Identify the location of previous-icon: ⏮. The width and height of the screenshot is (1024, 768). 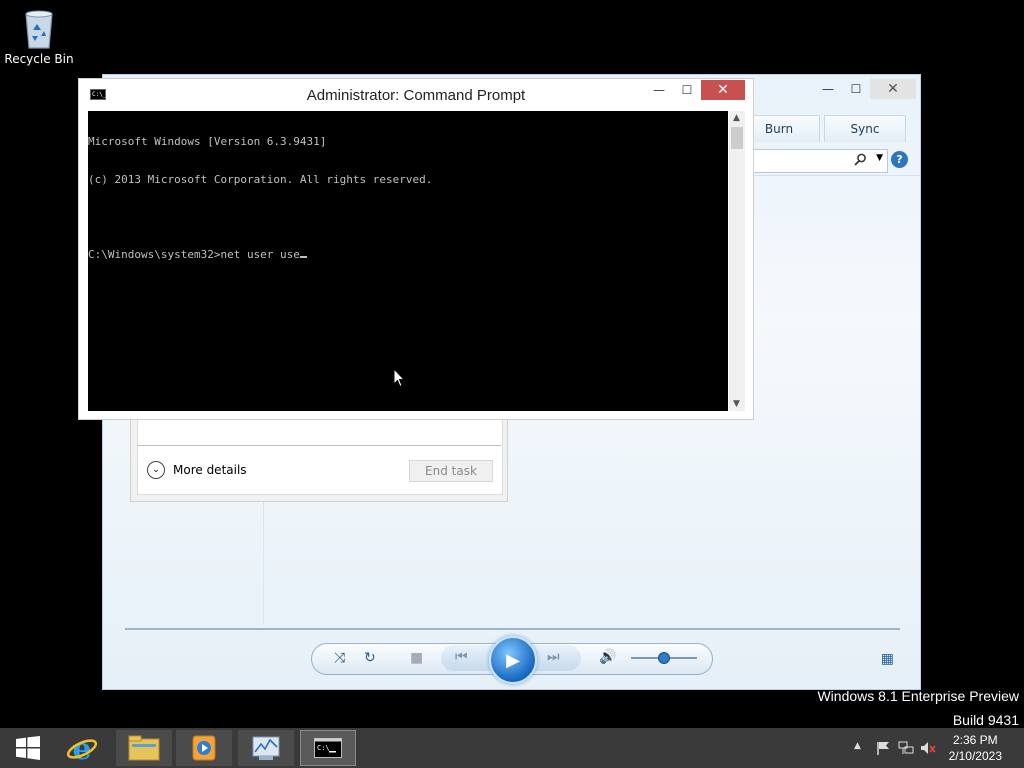
(461, 657).